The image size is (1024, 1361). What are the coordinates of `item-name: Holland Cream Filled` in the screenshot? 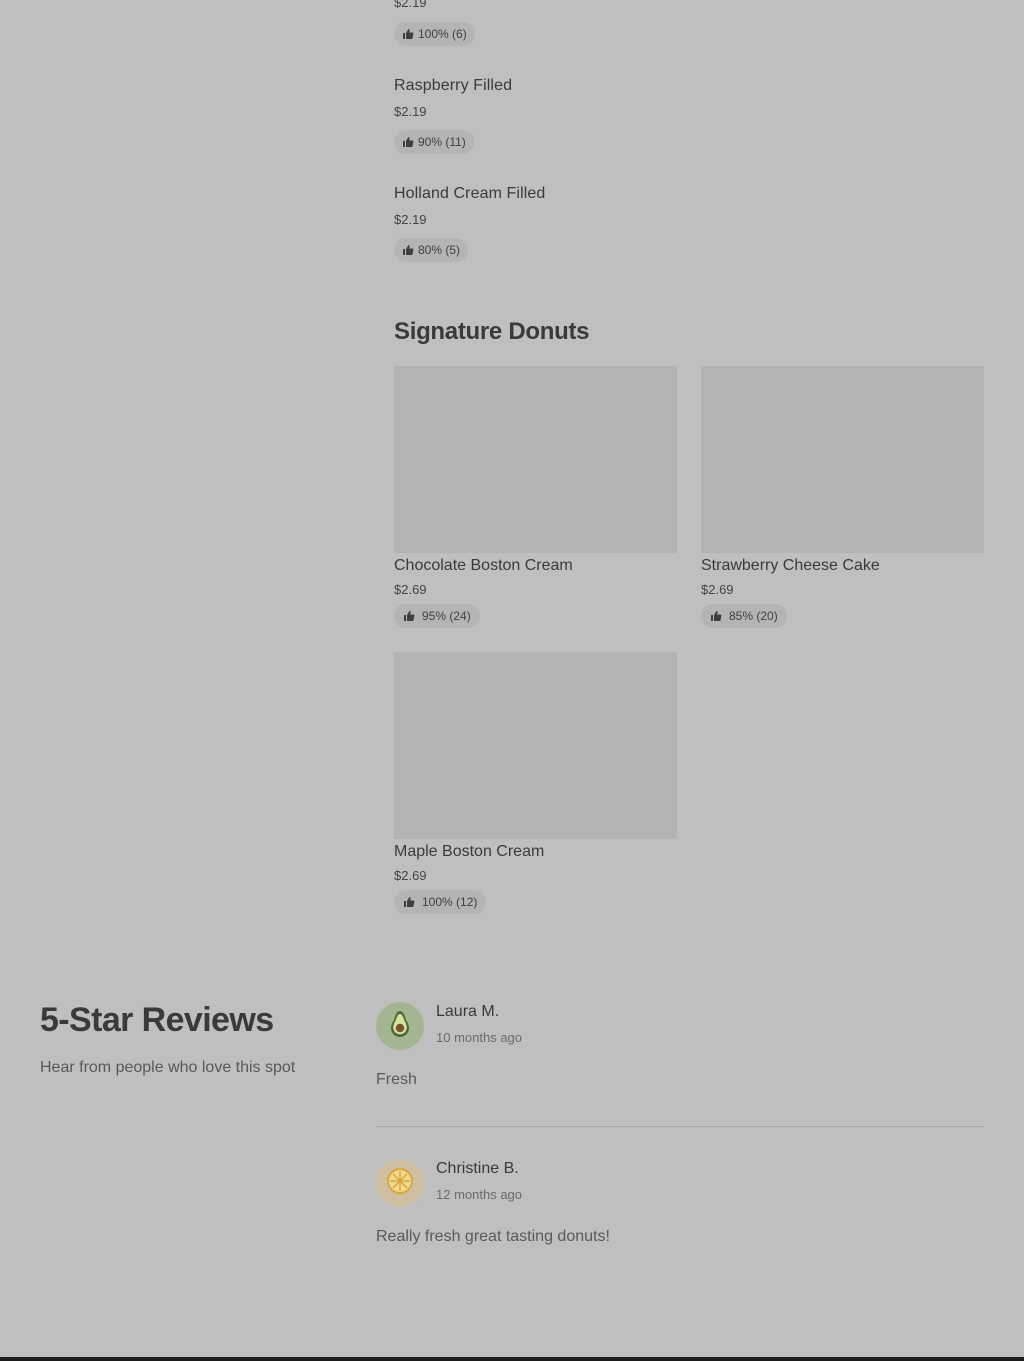 It's located at (469, 194).